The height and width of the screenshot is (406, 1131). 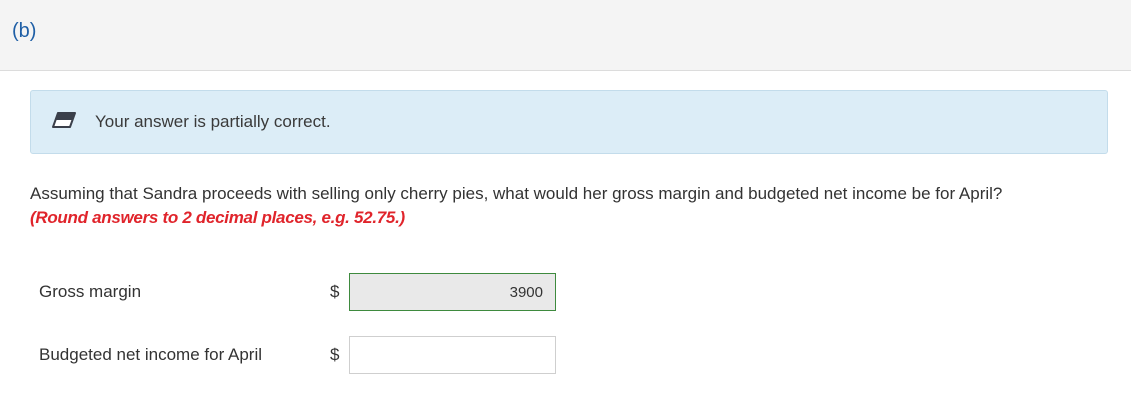 I want to click on net-income-currency: $, so click(x=335, y=354).